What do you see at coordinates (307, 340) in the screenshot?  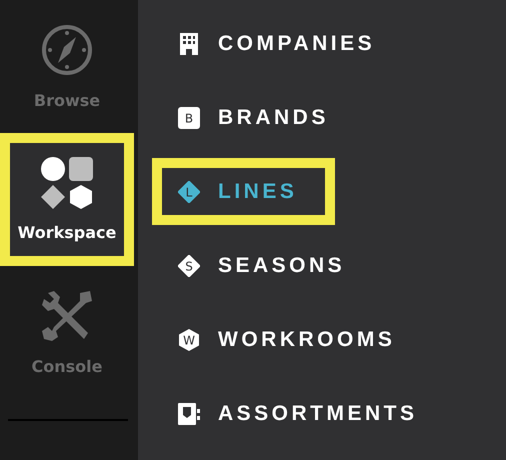 I see `menu-label: WORKROOMS` at bounding box center [307, 340].